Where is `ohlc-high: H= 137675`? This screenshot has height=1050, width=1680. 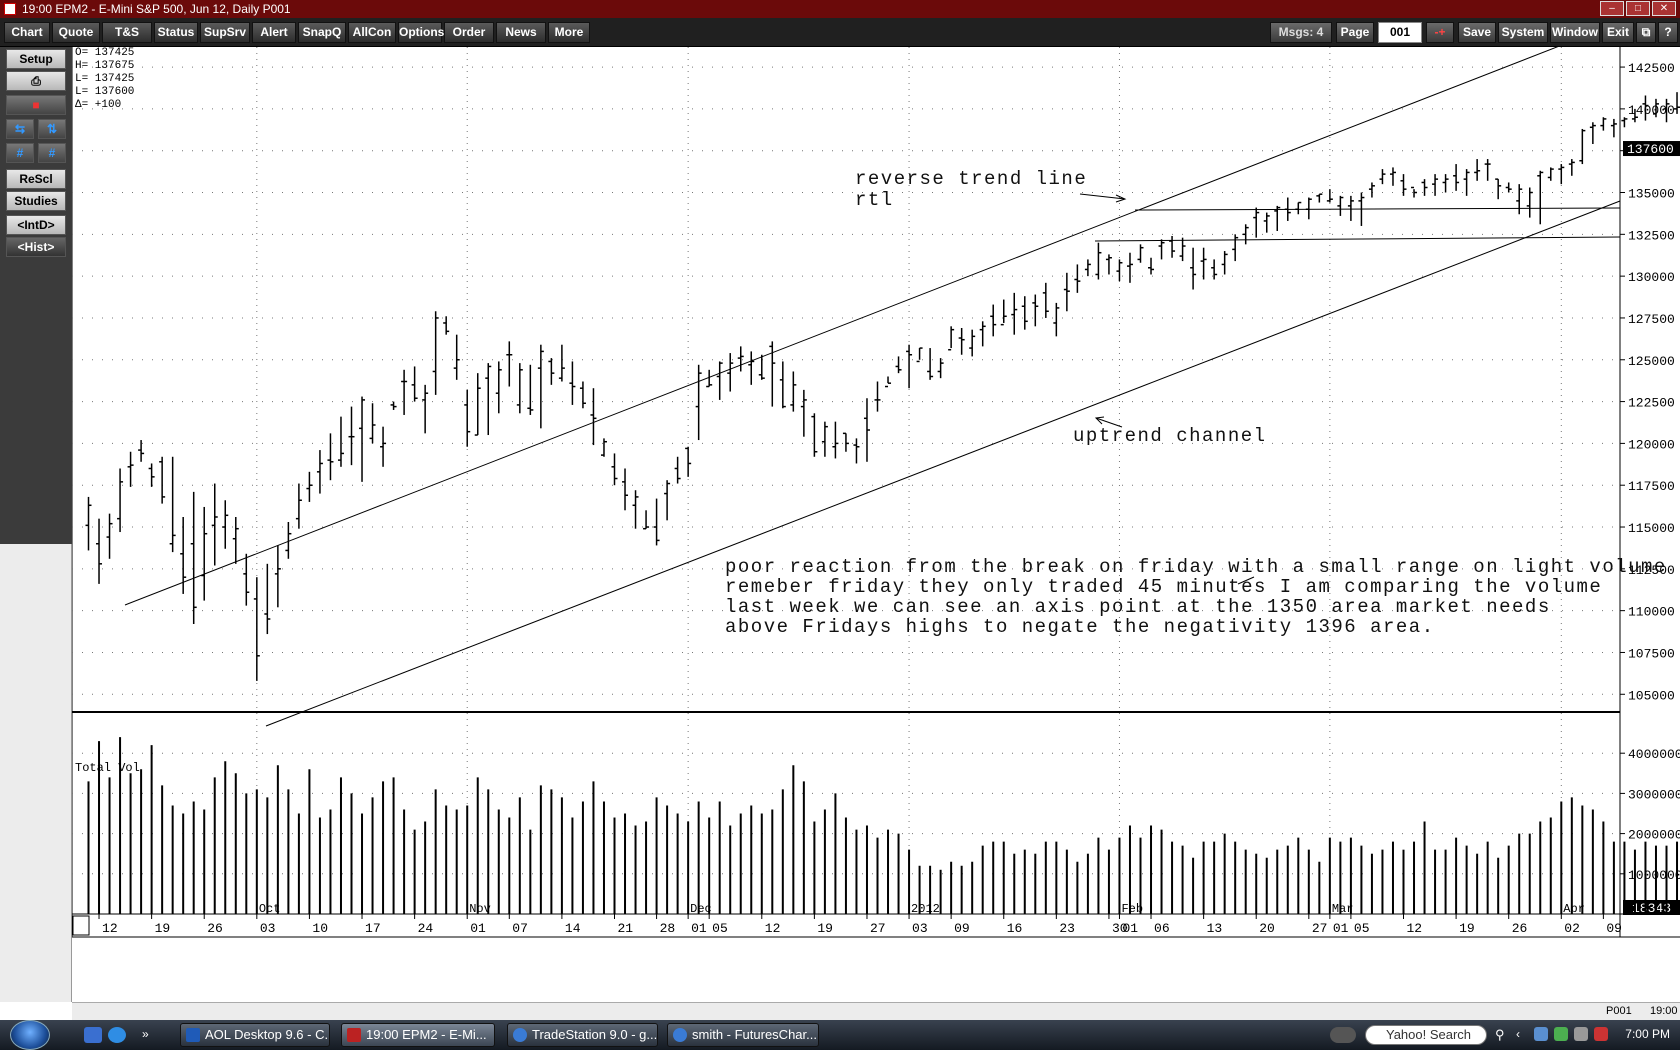 ohlc-high: H= 137675 is located at coordinates (104, 66).